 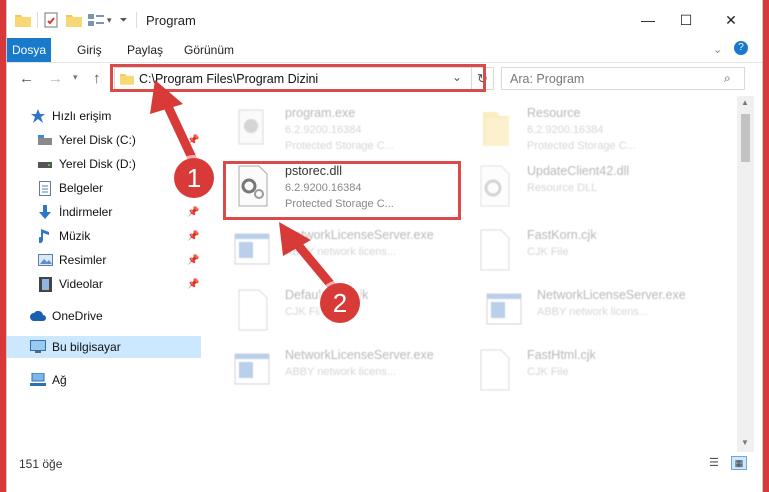 What do you see at coordinates (308, 256) in the screenshot?
I see `arrow-2-icon` at bounding box center [308, 256].